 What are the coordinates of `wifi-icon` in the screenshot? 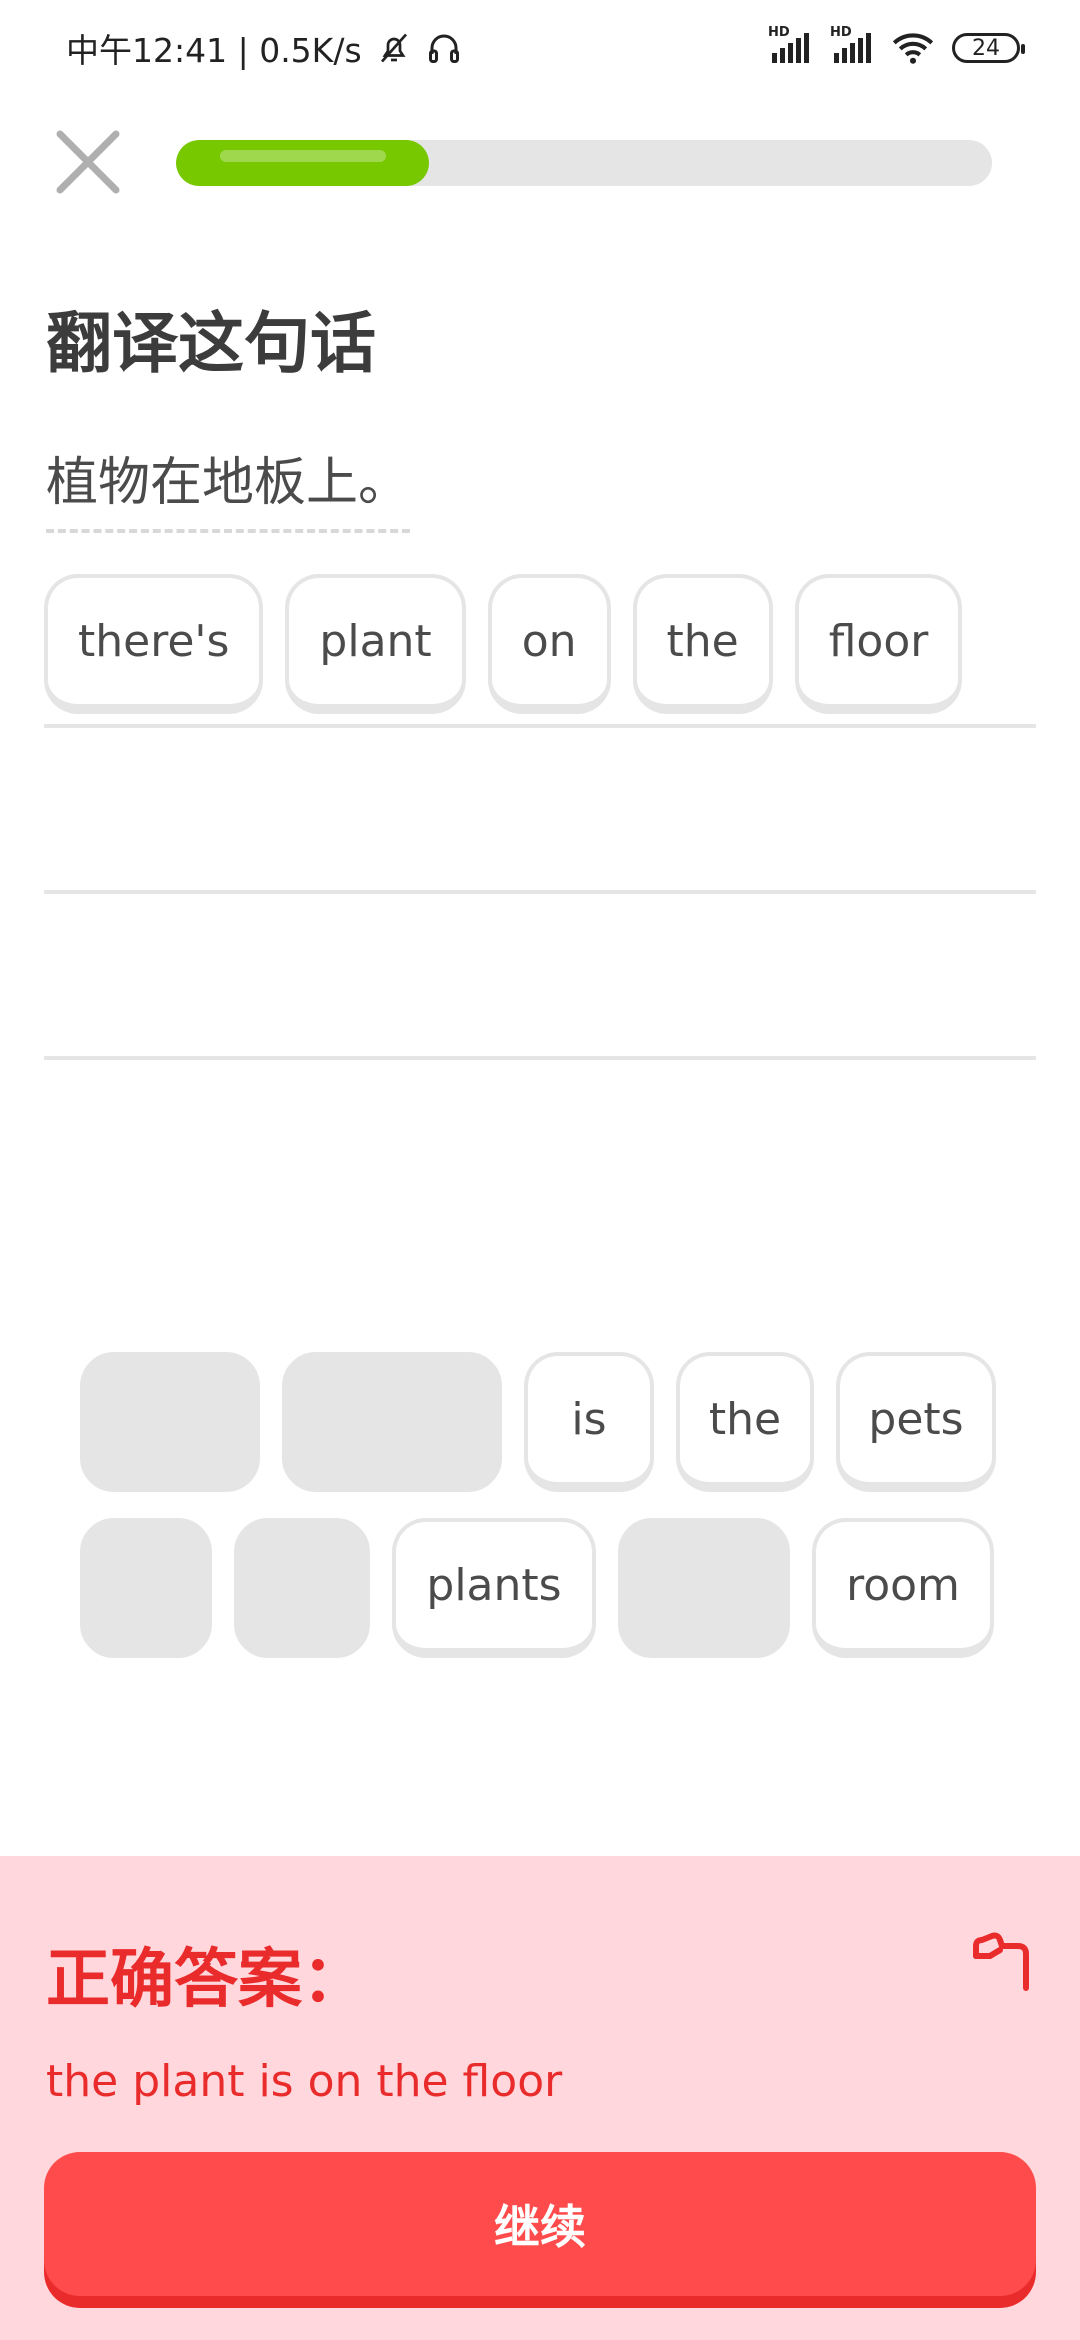 It's located at (913, 48).